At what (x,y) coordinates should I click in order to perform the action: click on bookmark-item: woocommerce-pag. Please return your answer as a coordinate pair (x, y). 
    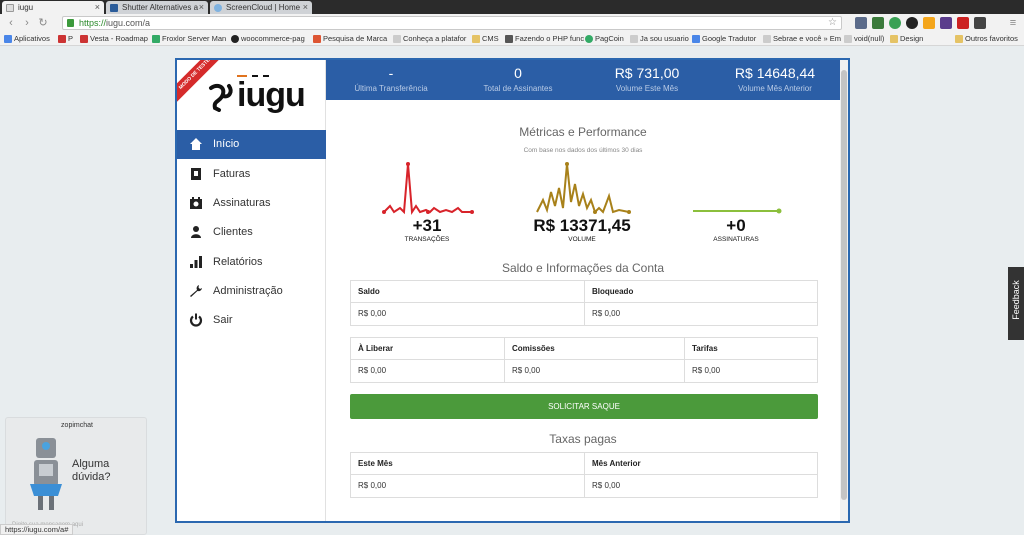
    Looking at the image, I should click on (268, 39).